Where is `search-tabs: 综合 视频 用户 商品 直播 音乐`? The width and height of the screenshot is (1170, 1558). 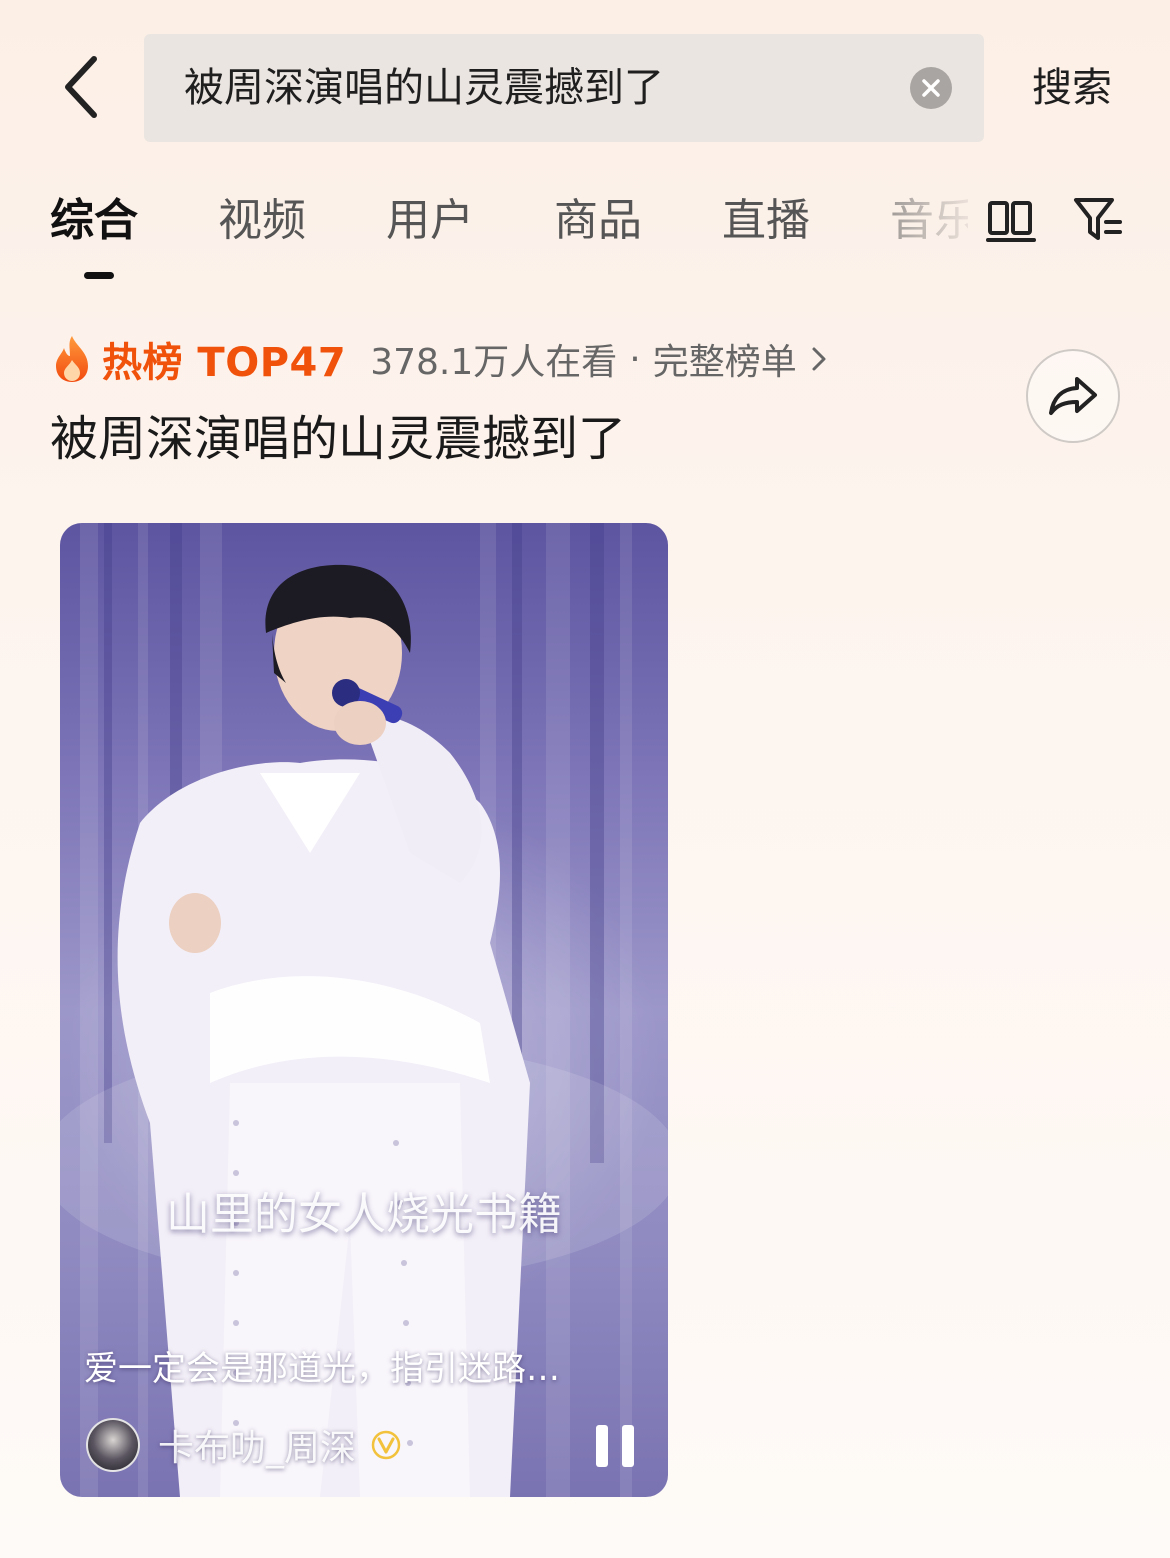
search-tabs: 综合 视频 用户 商品 直播 音乐 is located at coordinates (585, 233).